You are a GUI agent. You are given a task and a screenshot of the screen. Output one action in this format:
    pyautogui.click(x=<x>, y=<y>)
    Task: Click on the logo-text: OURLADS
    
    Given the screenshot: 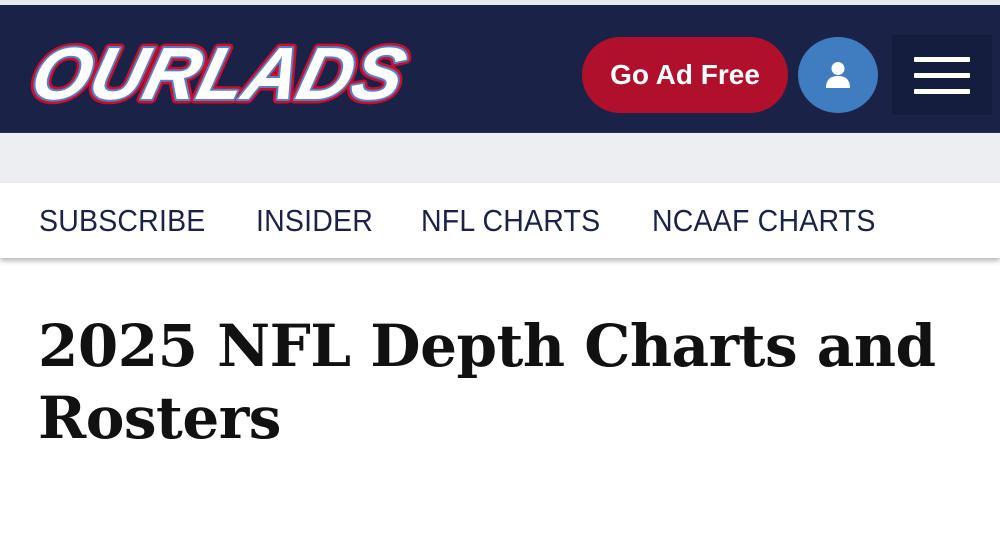 What is the action you would take?
    pyautogui.click(x=218, y=73)
    